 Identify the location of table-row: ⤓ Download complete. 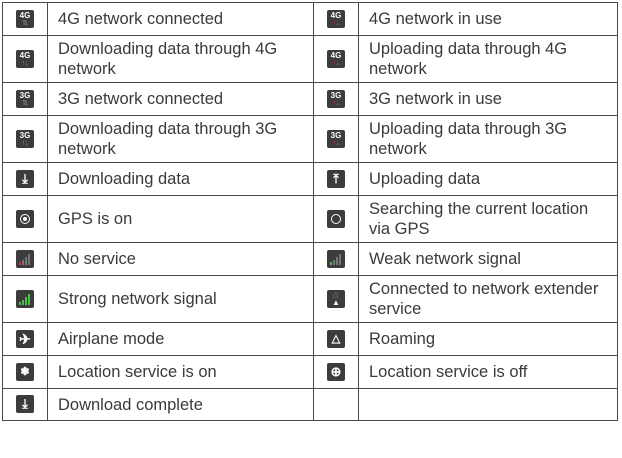
(310, 404).